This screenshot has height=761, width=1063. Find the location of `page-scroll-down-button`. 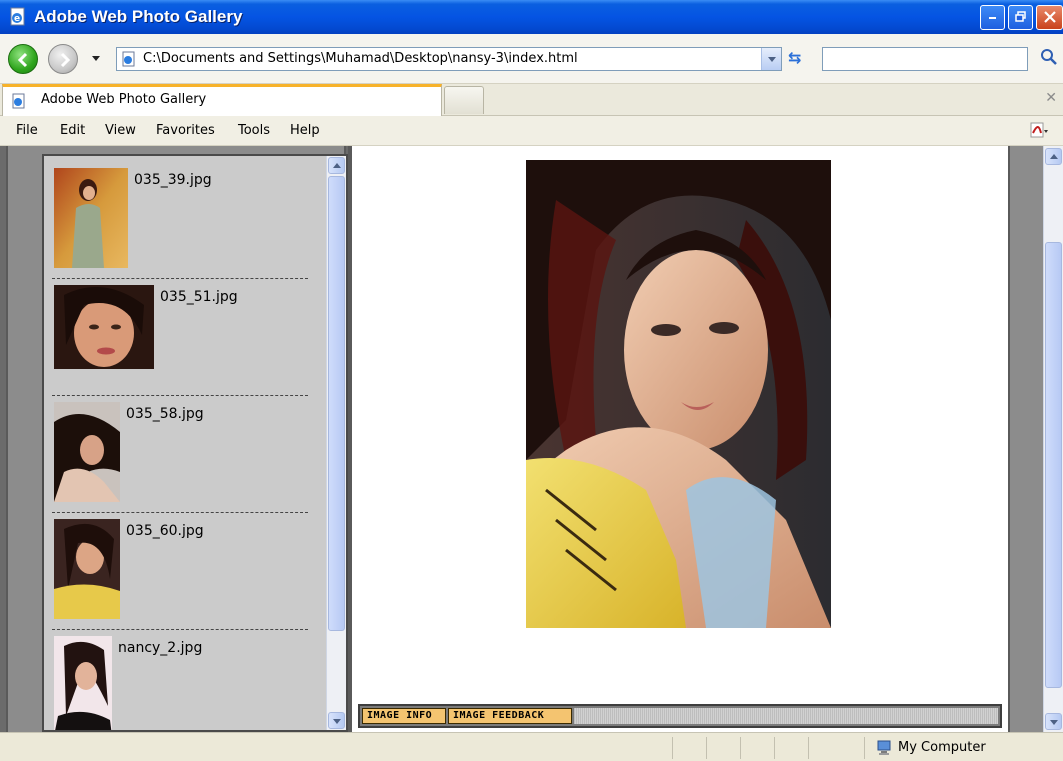

page-scroll-down-button is located at coordinates (1053, 721).